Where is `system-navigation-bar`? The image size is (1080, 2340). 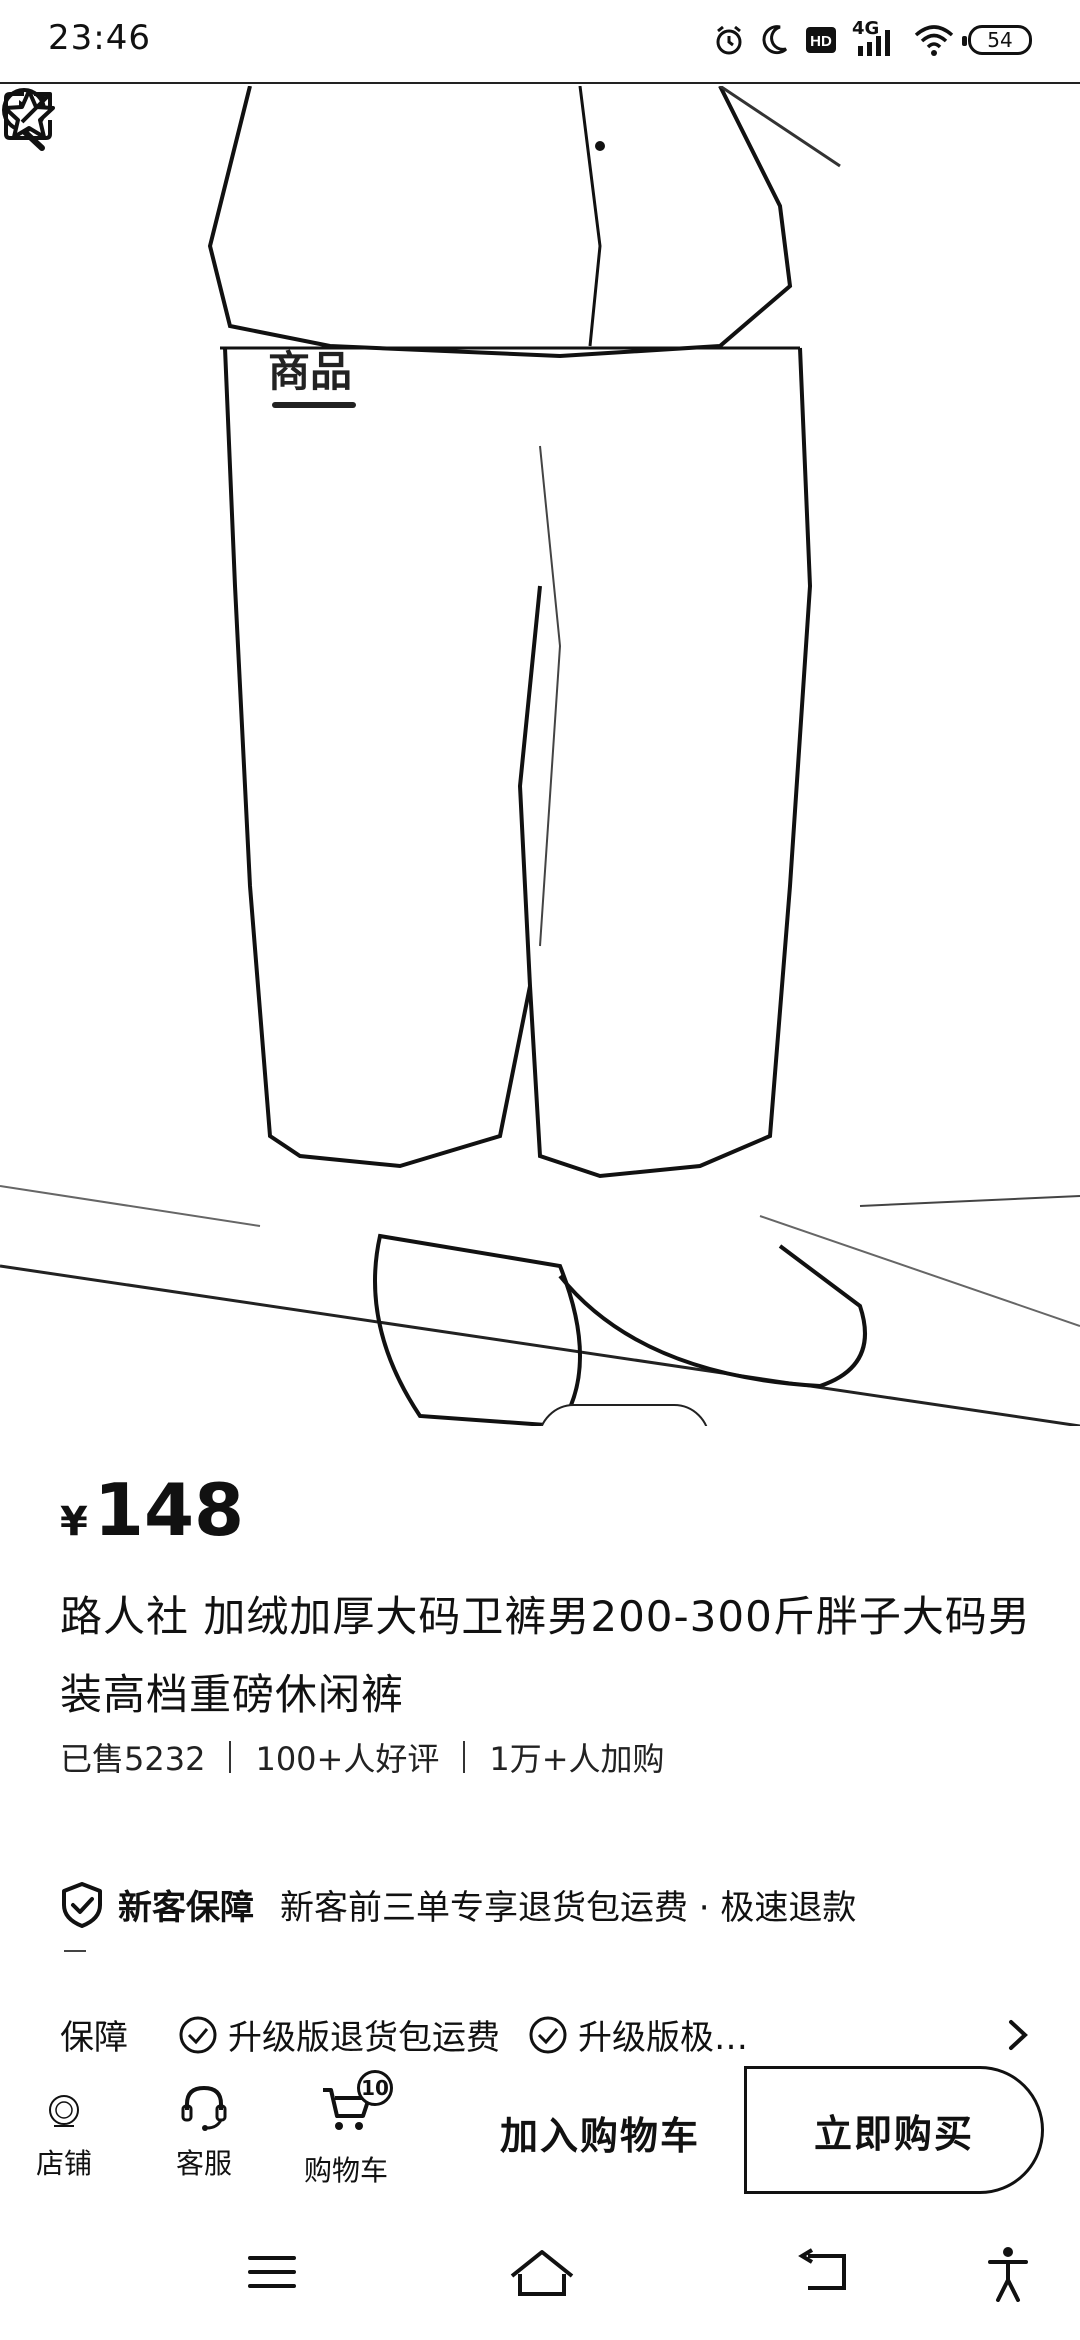
system-navigation-bar is located at coordinates (540, 2281).